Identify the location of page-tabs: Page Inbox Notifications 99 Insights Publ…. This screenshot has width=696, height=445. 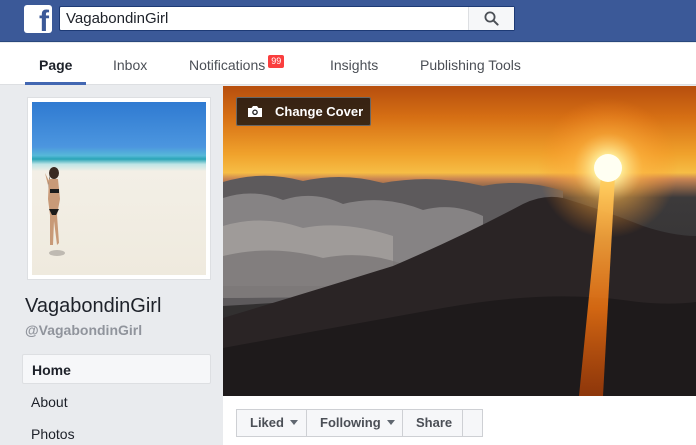
(348, 64).